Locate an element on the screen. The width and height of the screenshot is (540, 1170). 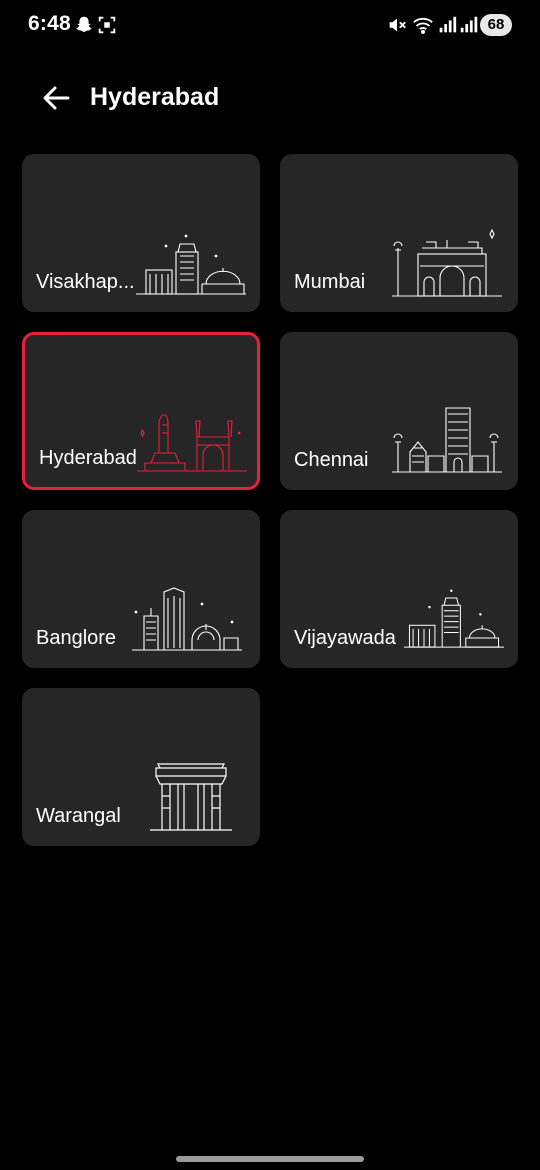
city-card-chennai: Chennai is located at coordinates (399, 411).